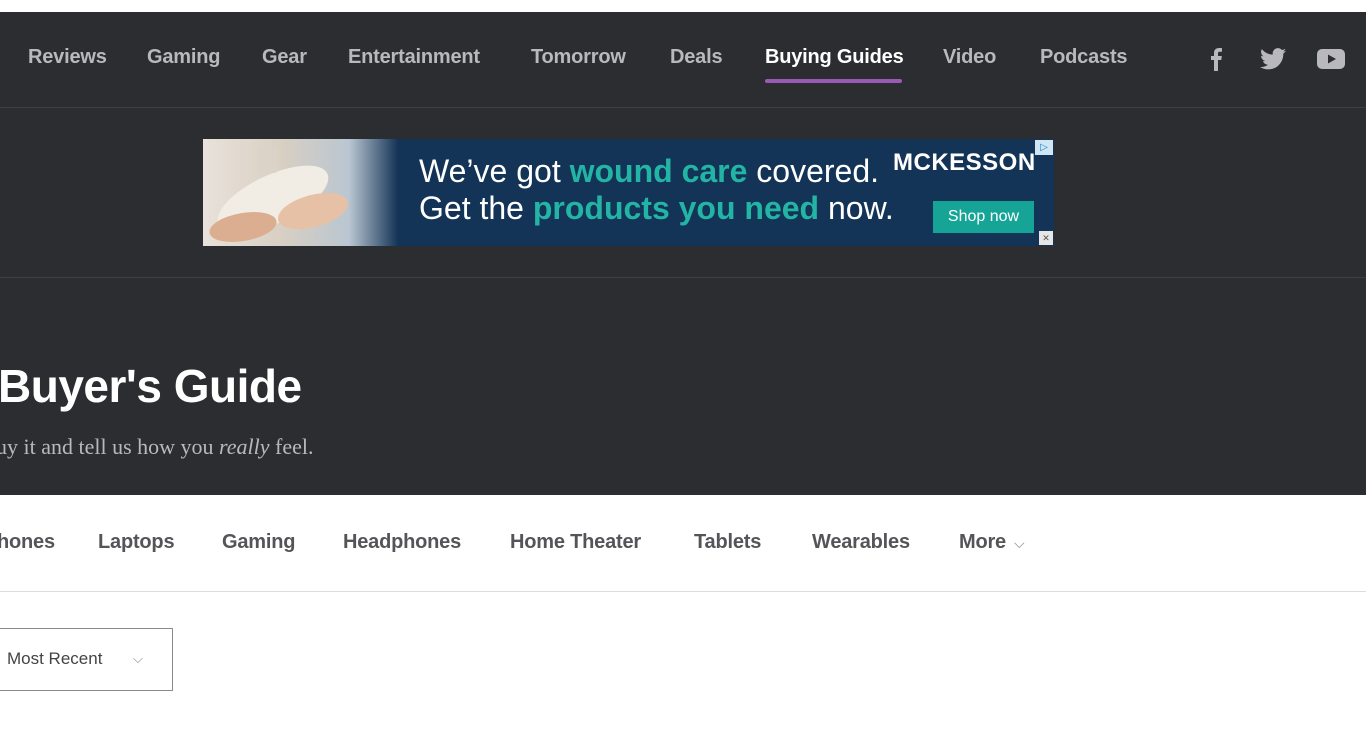 This screenshot has height=738, width=1366. Describe the element at coordinates (157, 446) in the screenshot. I see `page-subtitle: uy it and tell us how you really feel.` at that location.